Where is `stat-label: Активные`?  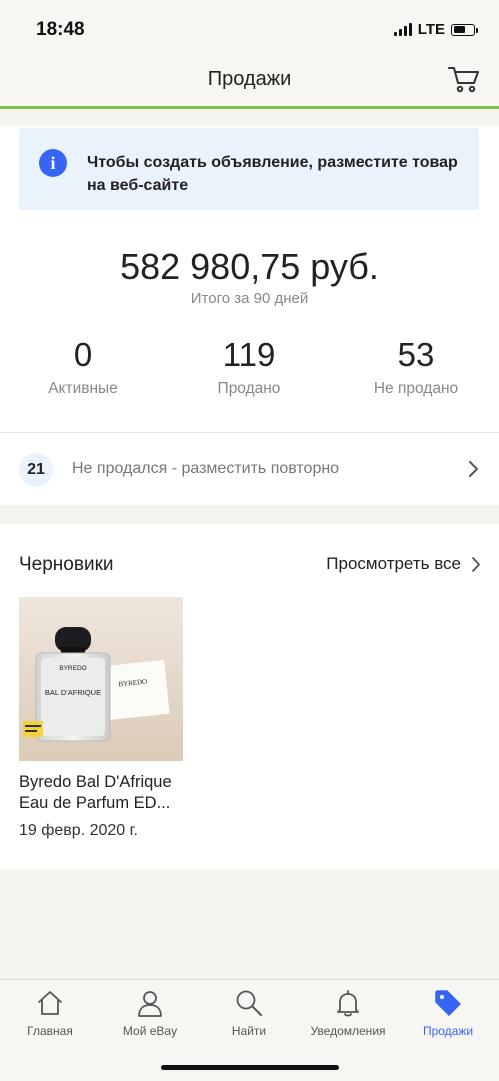 stat-label: Активные is located at coordinates (83, 388).